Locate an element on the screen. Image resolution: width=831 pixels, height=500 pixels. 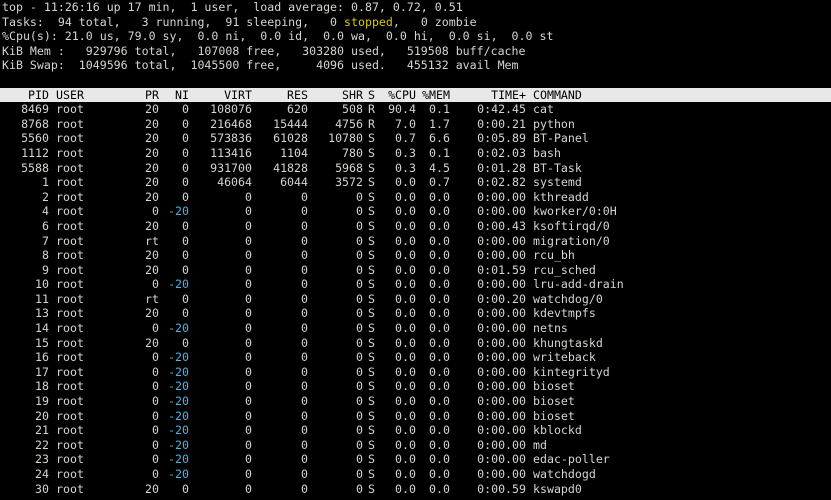
process-pr: rt is located at coordinates (152, 298).